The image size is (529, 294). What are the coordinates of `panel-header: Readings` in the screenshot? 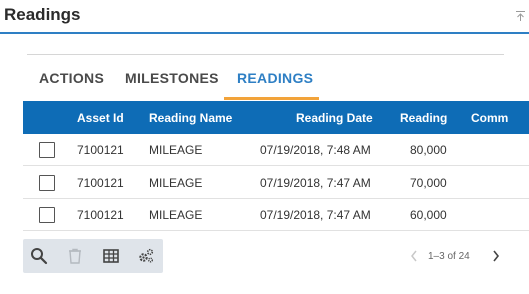 It's located at (264, 17).